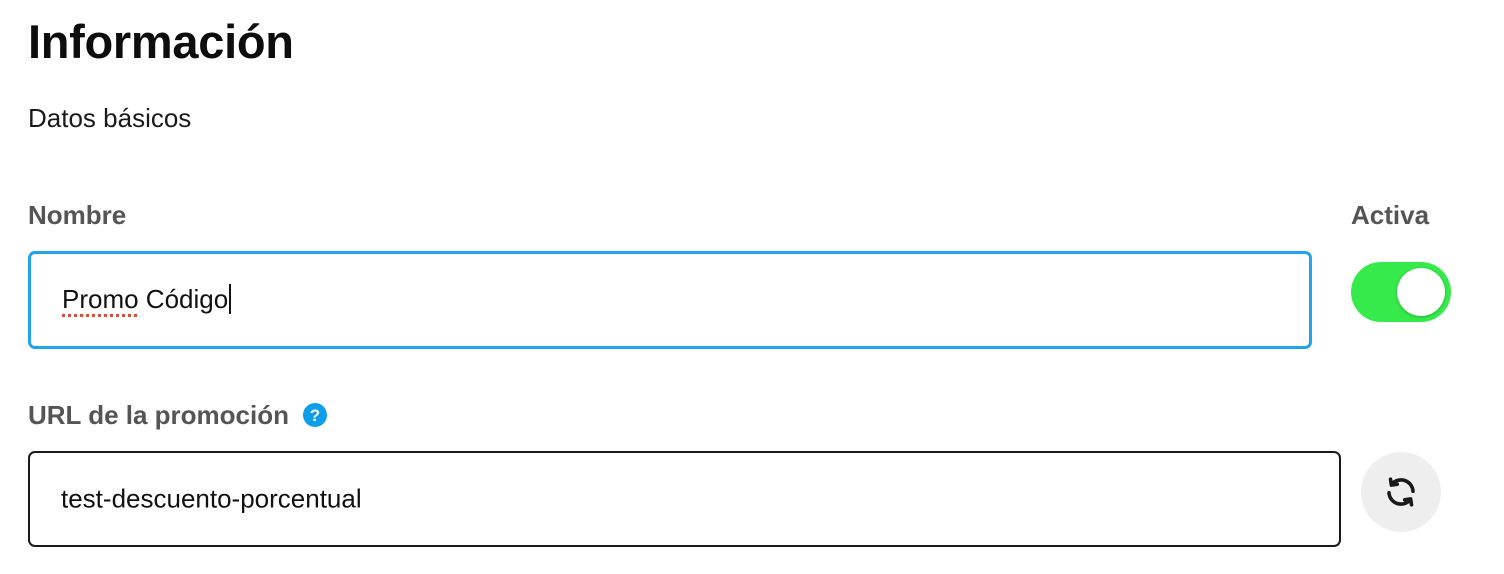  What do you see at coordinates (158, 415) in the screenshot?
I see `url-label: URL de la promoción` at bounding box center [158, 415].